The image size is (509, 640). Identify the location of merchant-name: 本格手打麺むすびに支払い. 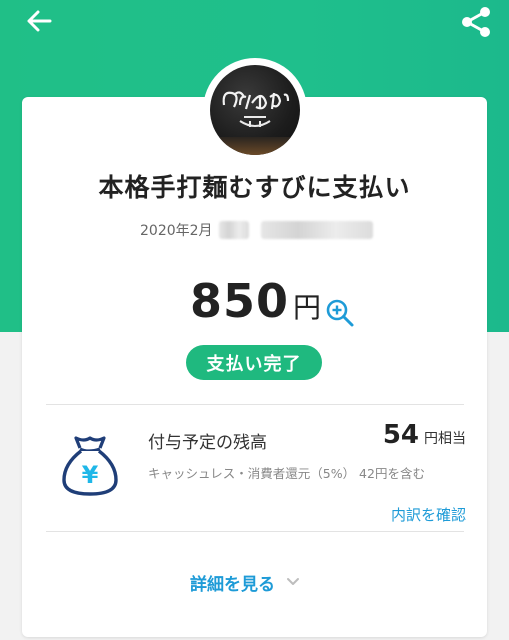
(254, 187).